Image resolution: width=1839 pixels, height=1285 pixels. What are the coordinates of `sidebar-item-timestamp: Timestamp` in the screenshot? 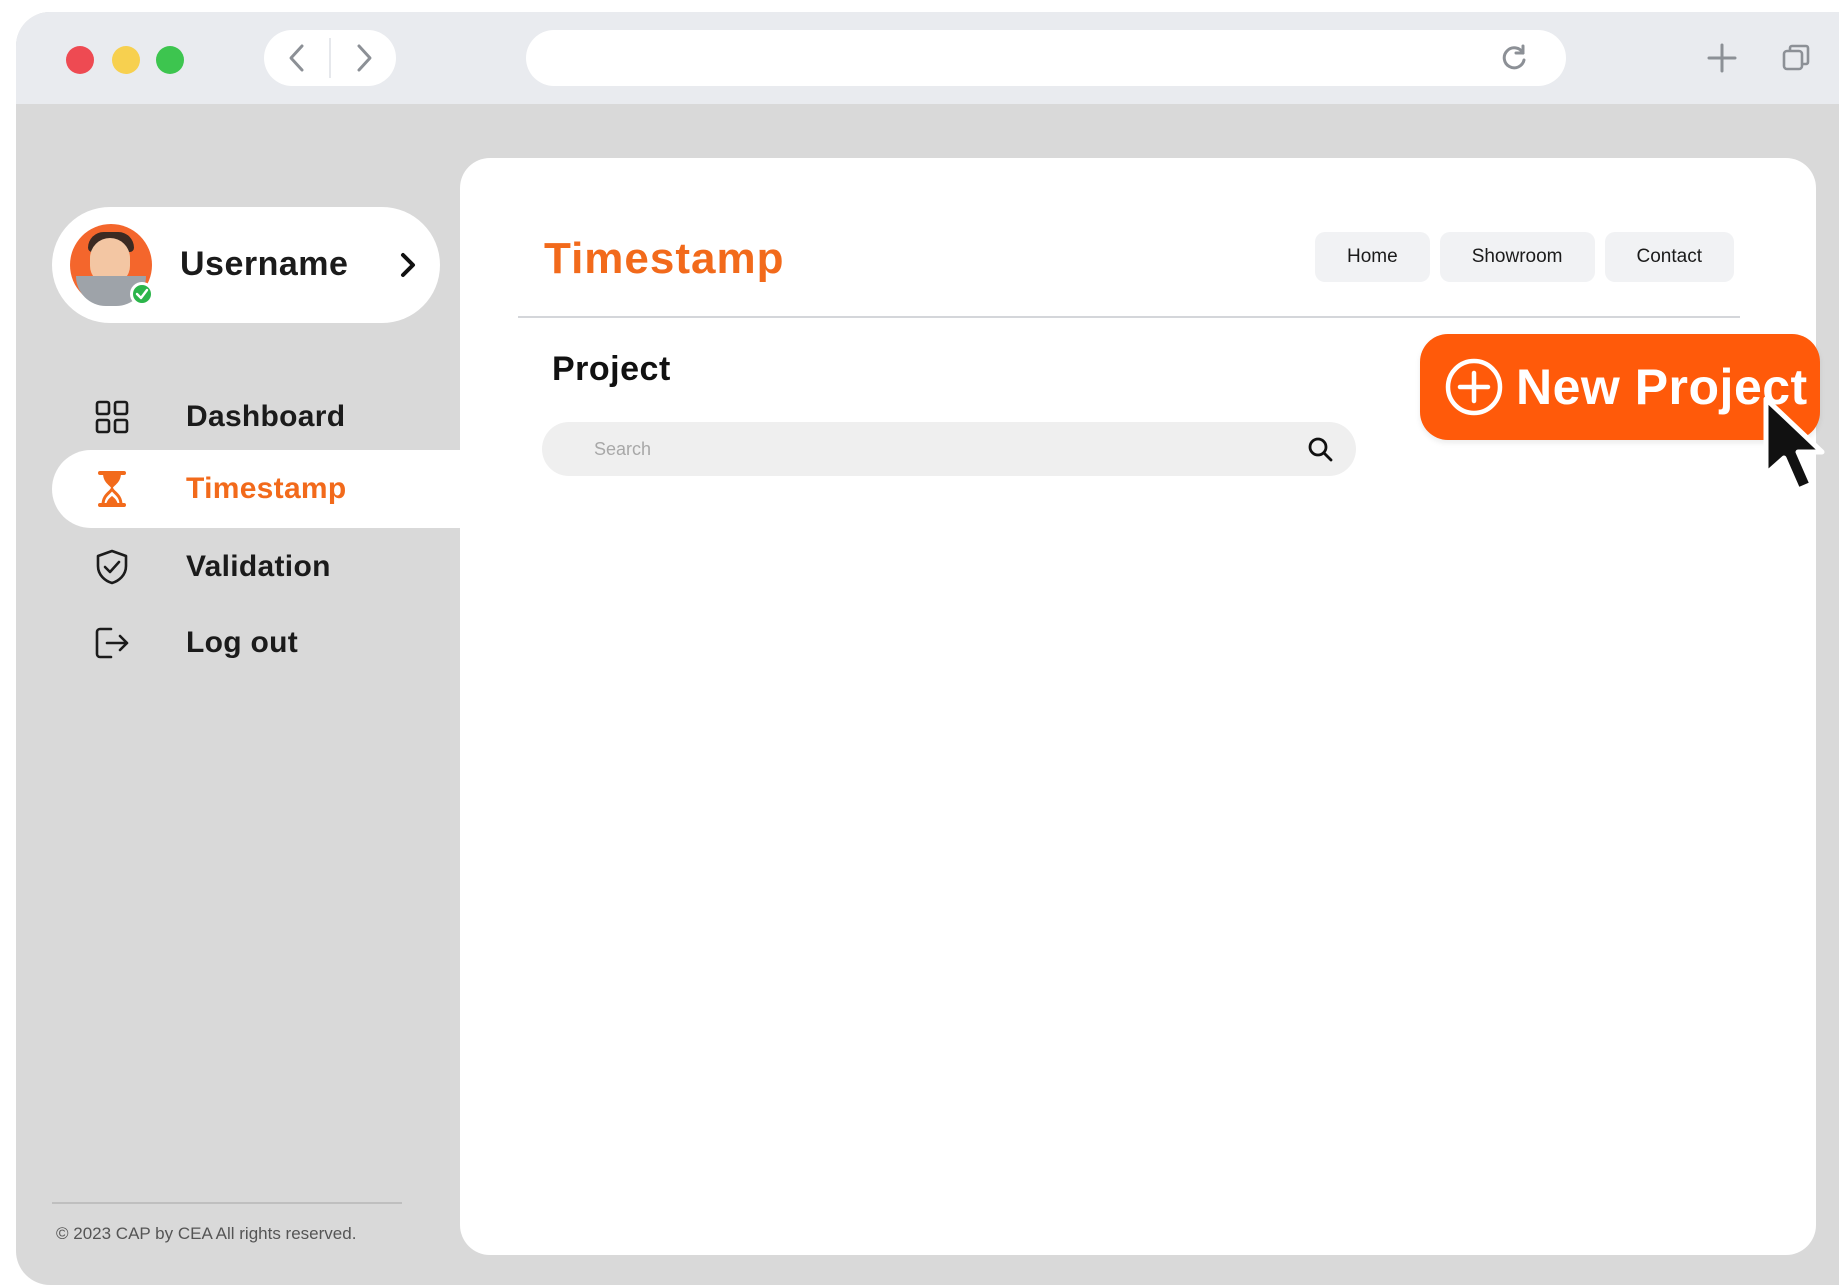 It's located at (262, 489).